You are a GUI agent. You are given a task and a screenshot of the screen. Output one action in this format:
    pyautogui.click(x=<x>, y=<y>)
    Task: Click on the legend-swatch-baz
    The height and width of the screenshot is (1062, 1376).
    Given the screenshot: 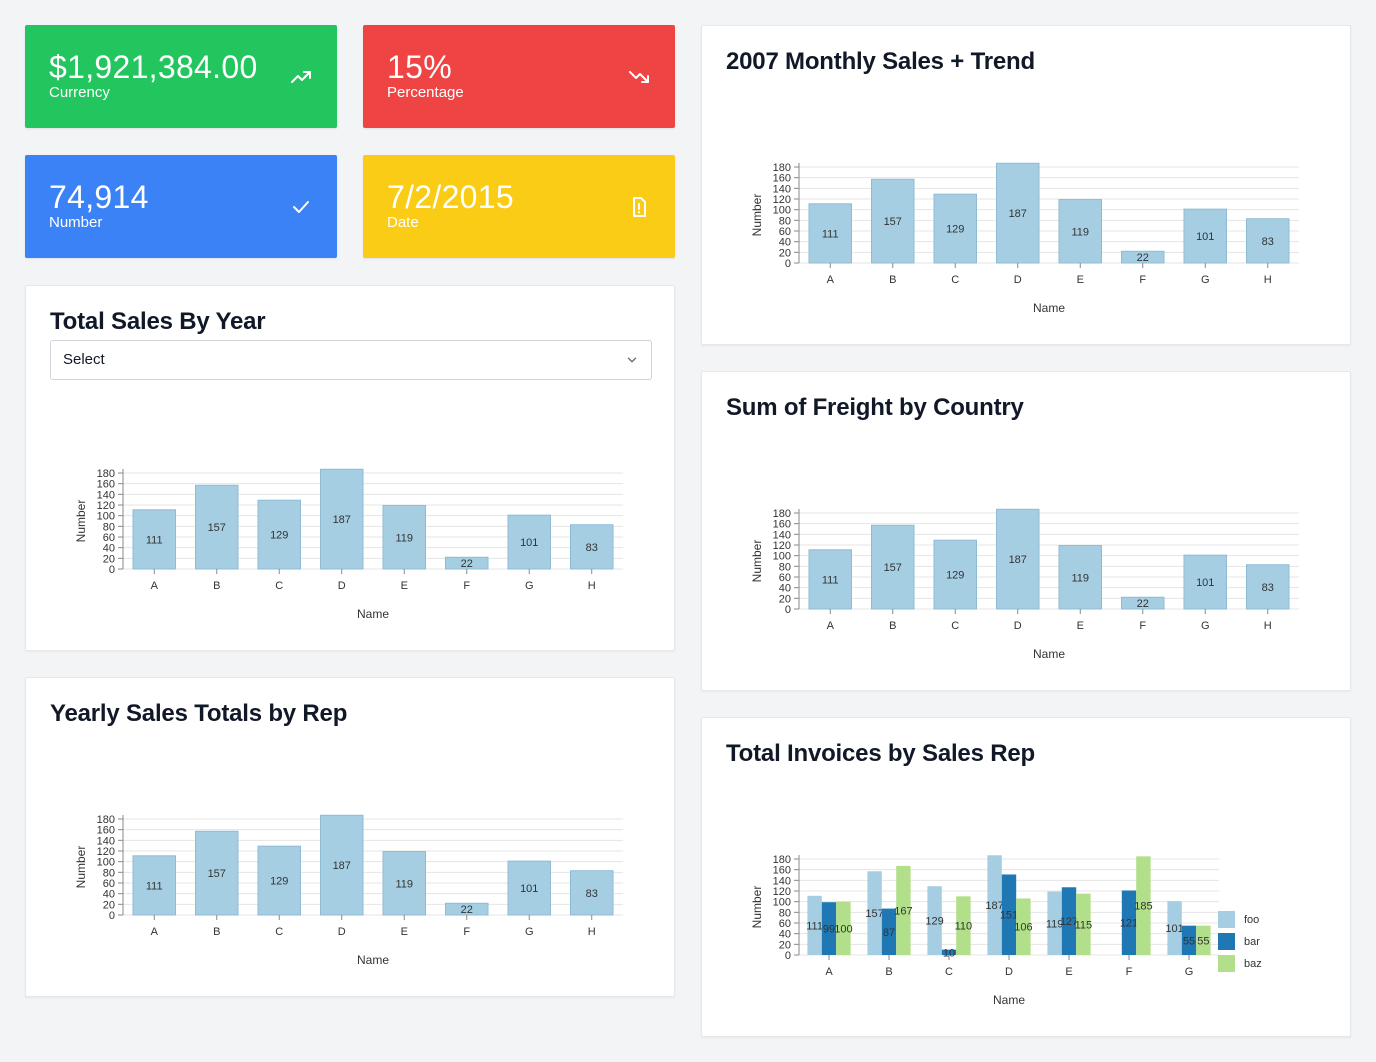 What is the action you would take?
    pyautogui.click(x=1226, y=963)
    